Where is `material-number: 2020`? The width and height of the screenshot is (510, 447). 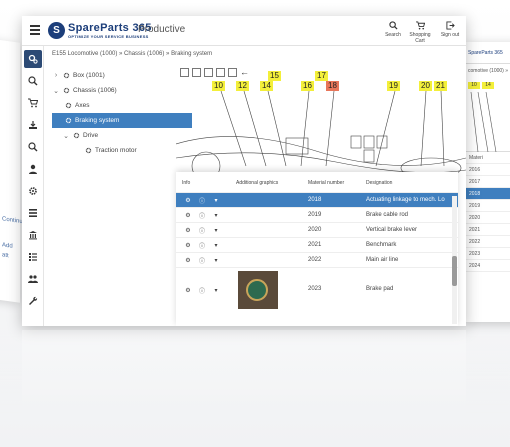
material-number: 2020 is located at coordinates (315, 230).